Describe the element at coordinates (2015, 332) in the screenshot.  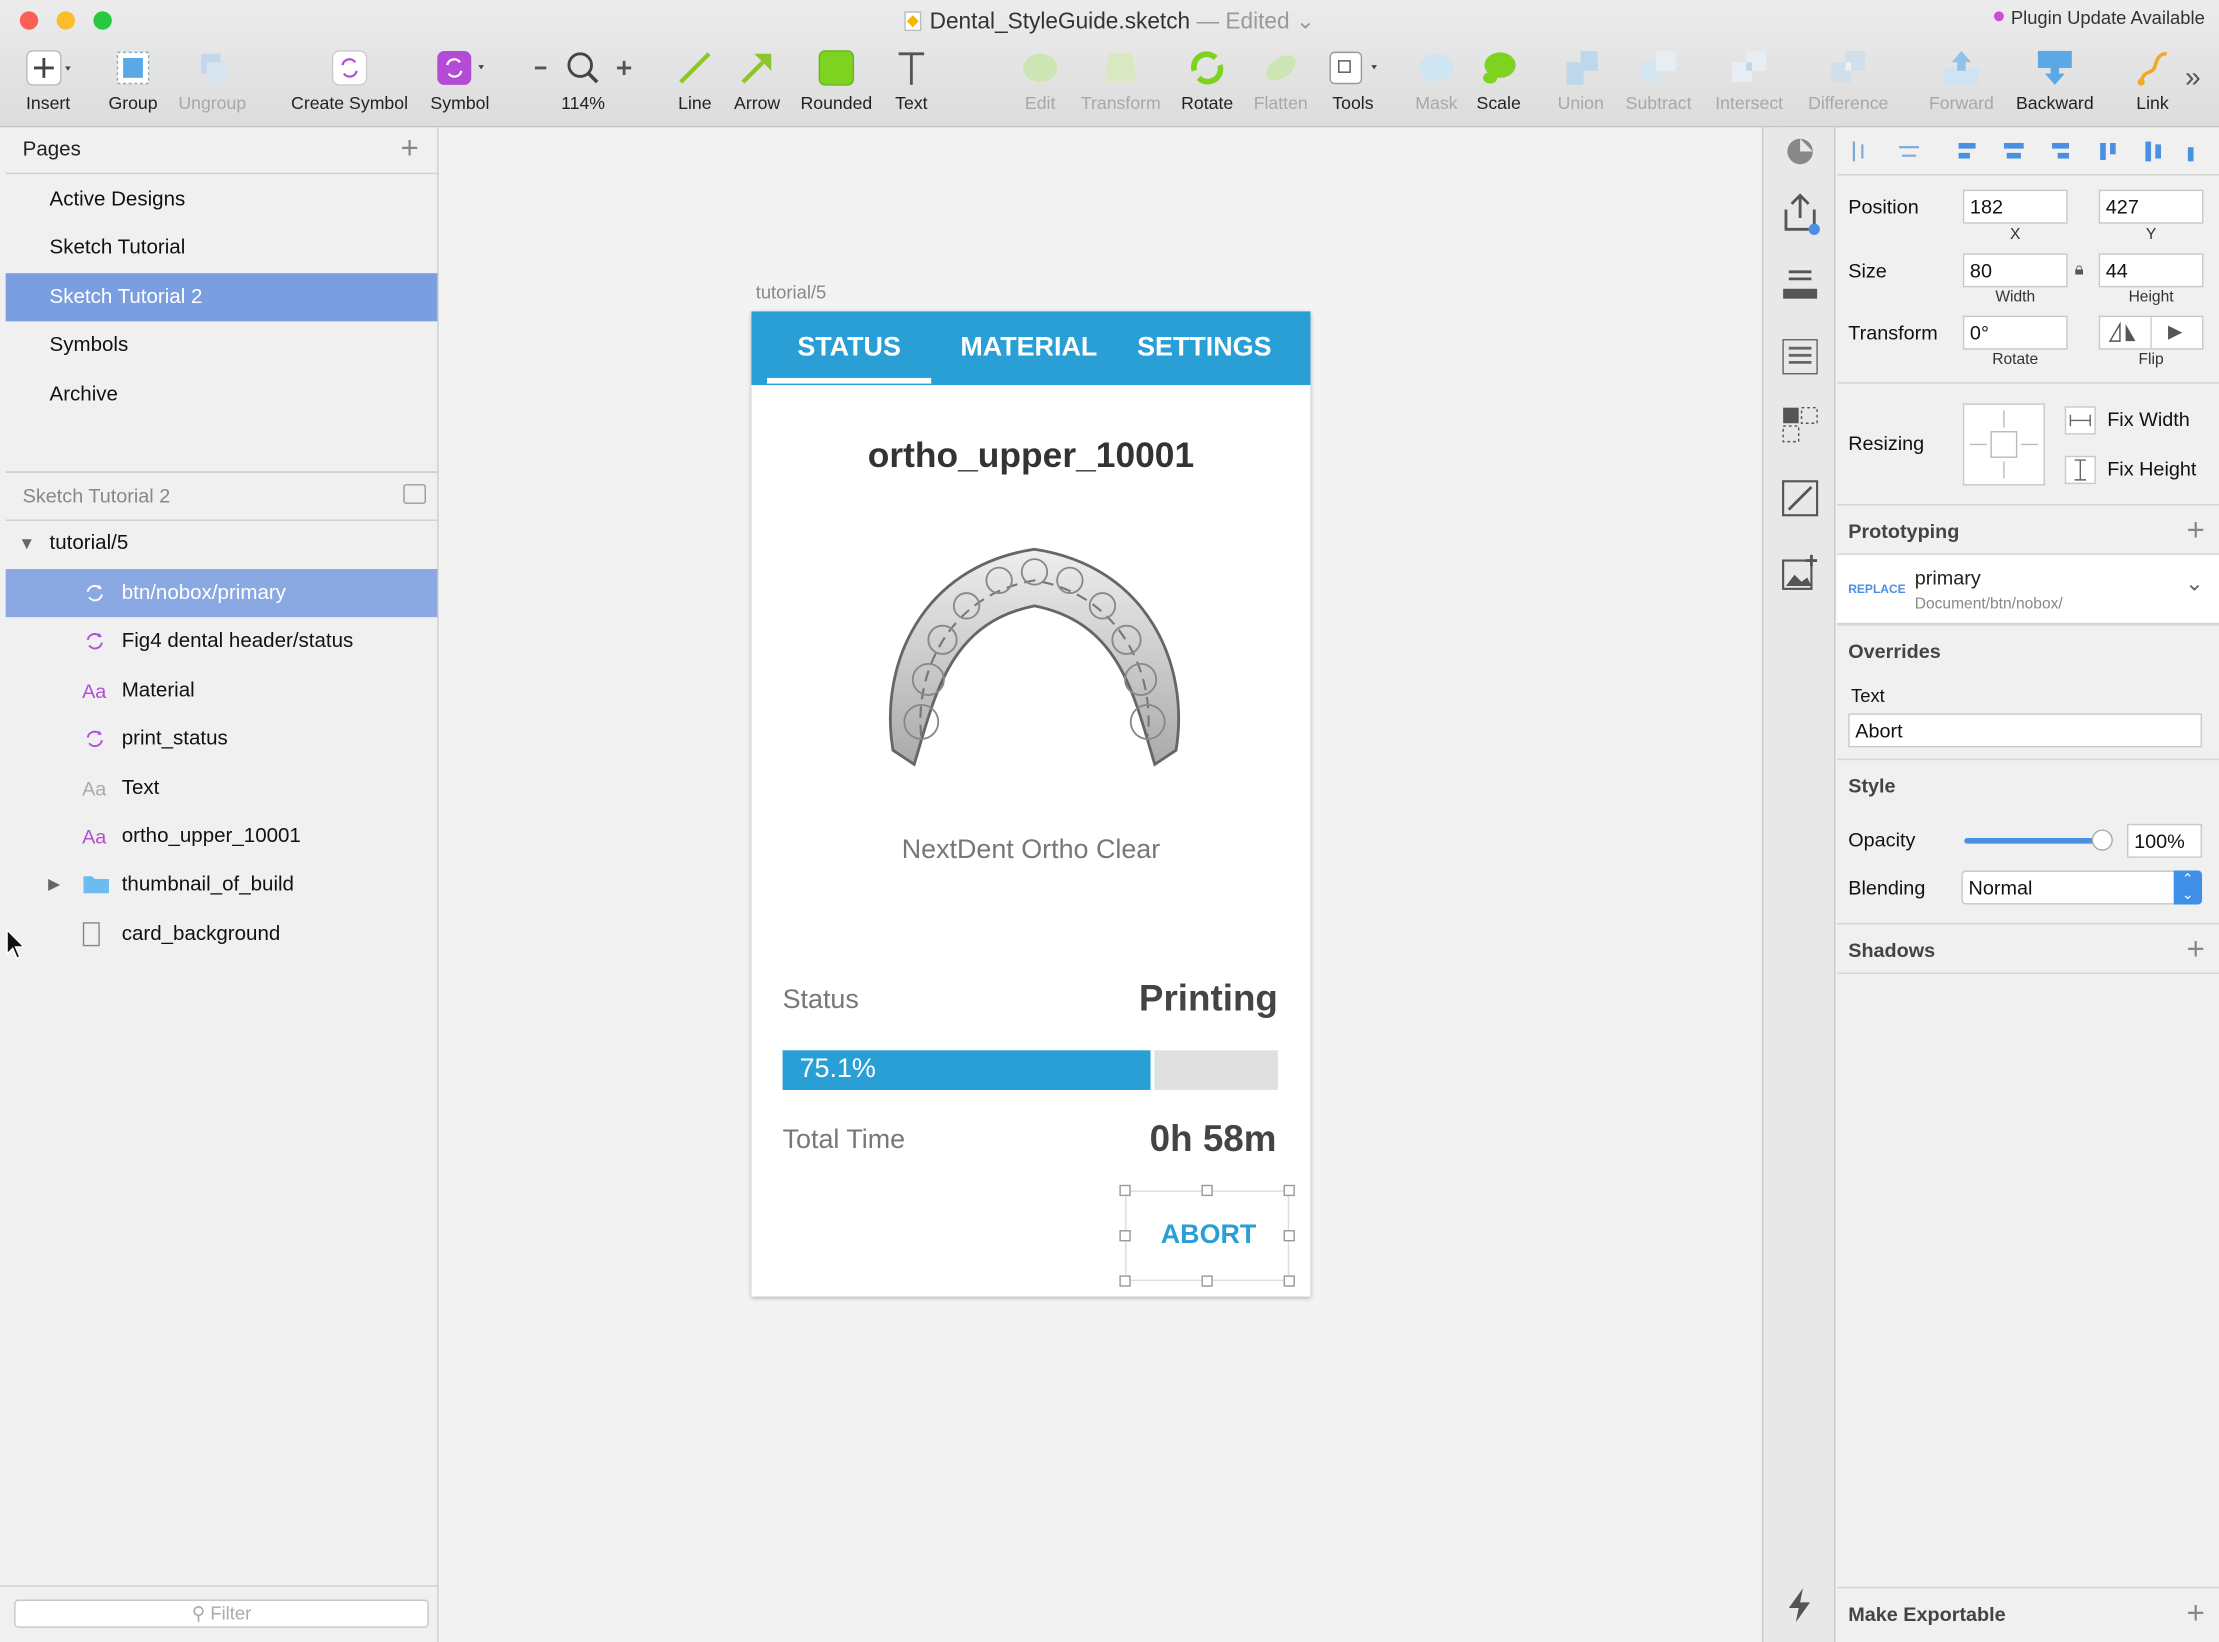
I see `rotate-input: 0°` at that location.